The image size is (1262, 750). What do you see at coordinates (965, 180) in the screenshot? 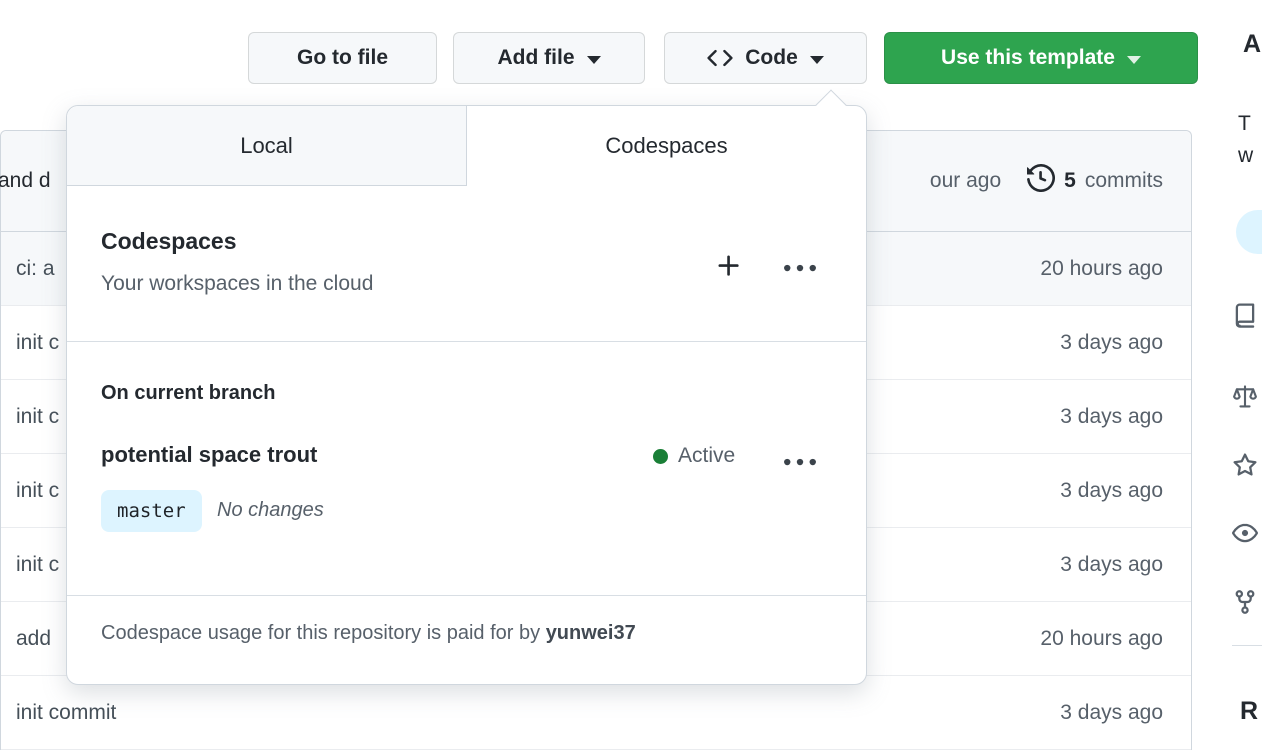
I see `commit-time-fragment: our ago` at bounding box center [965, 180].